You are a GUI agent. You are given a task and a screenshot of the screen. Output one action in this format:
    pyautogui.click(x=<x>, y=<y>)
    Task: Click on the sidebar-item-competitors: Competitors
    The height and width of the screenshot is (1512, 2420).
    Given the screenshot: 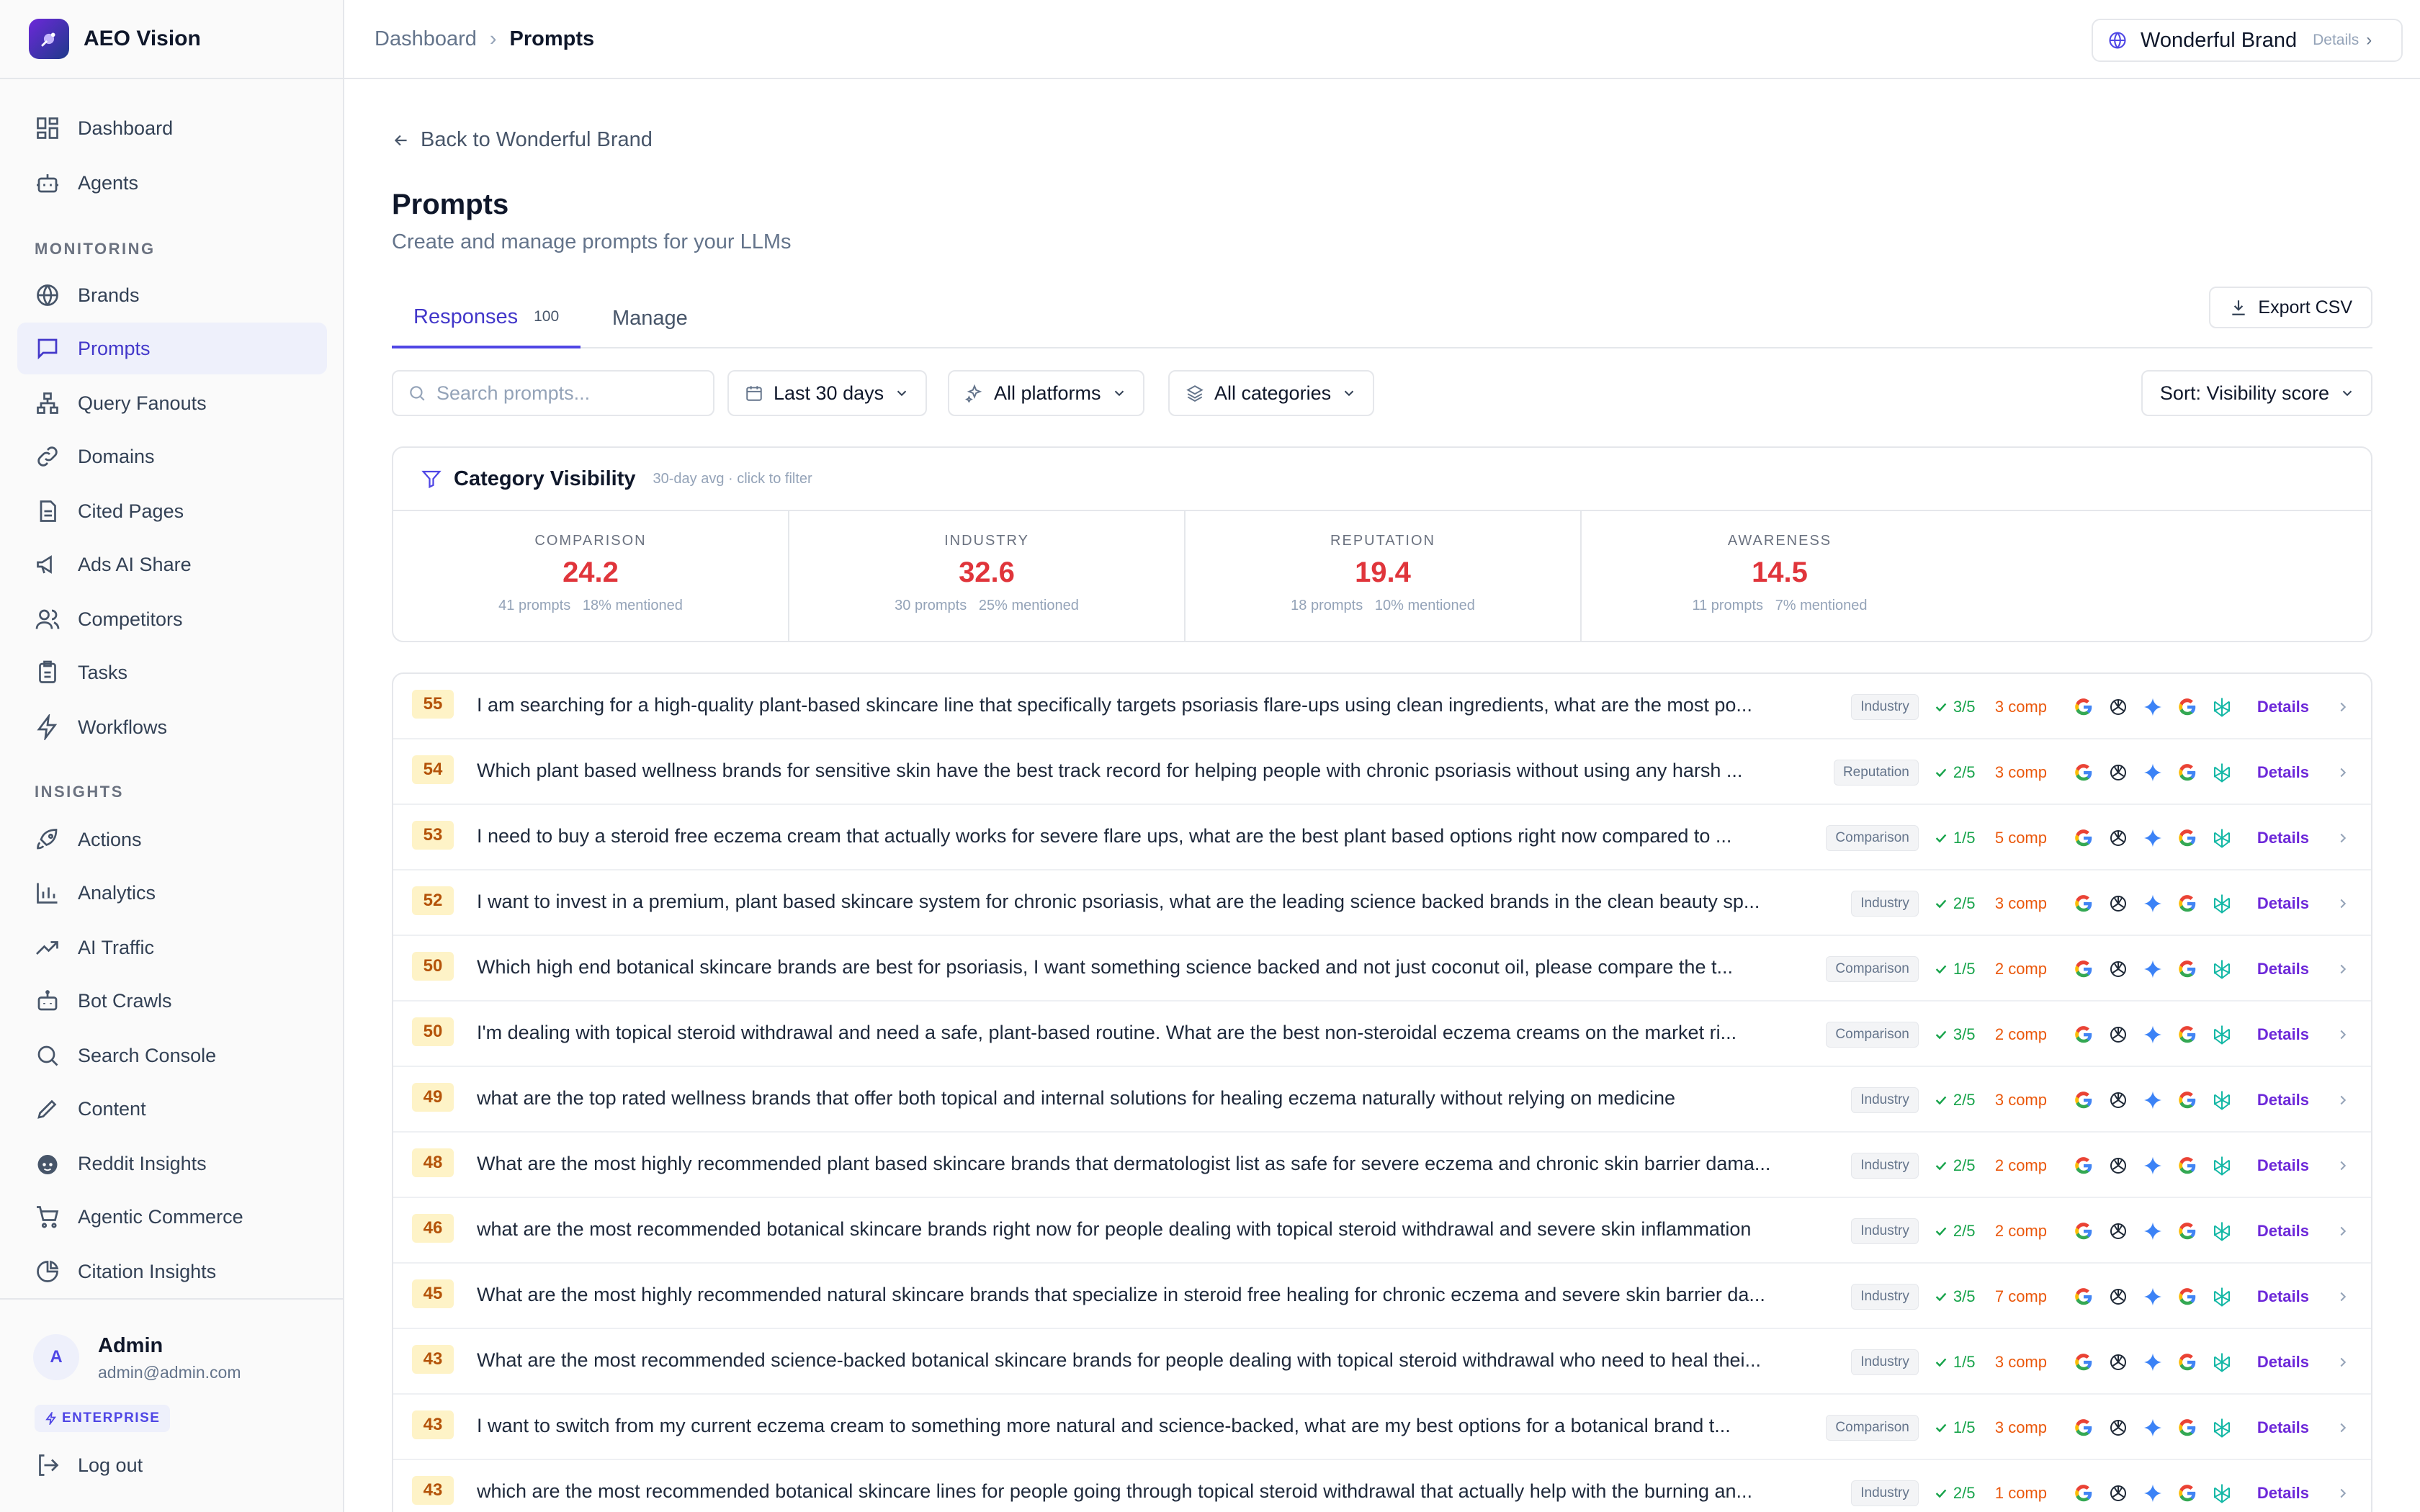 What is the action you would take?
    pyautogui.click(x=172, y=619)
    